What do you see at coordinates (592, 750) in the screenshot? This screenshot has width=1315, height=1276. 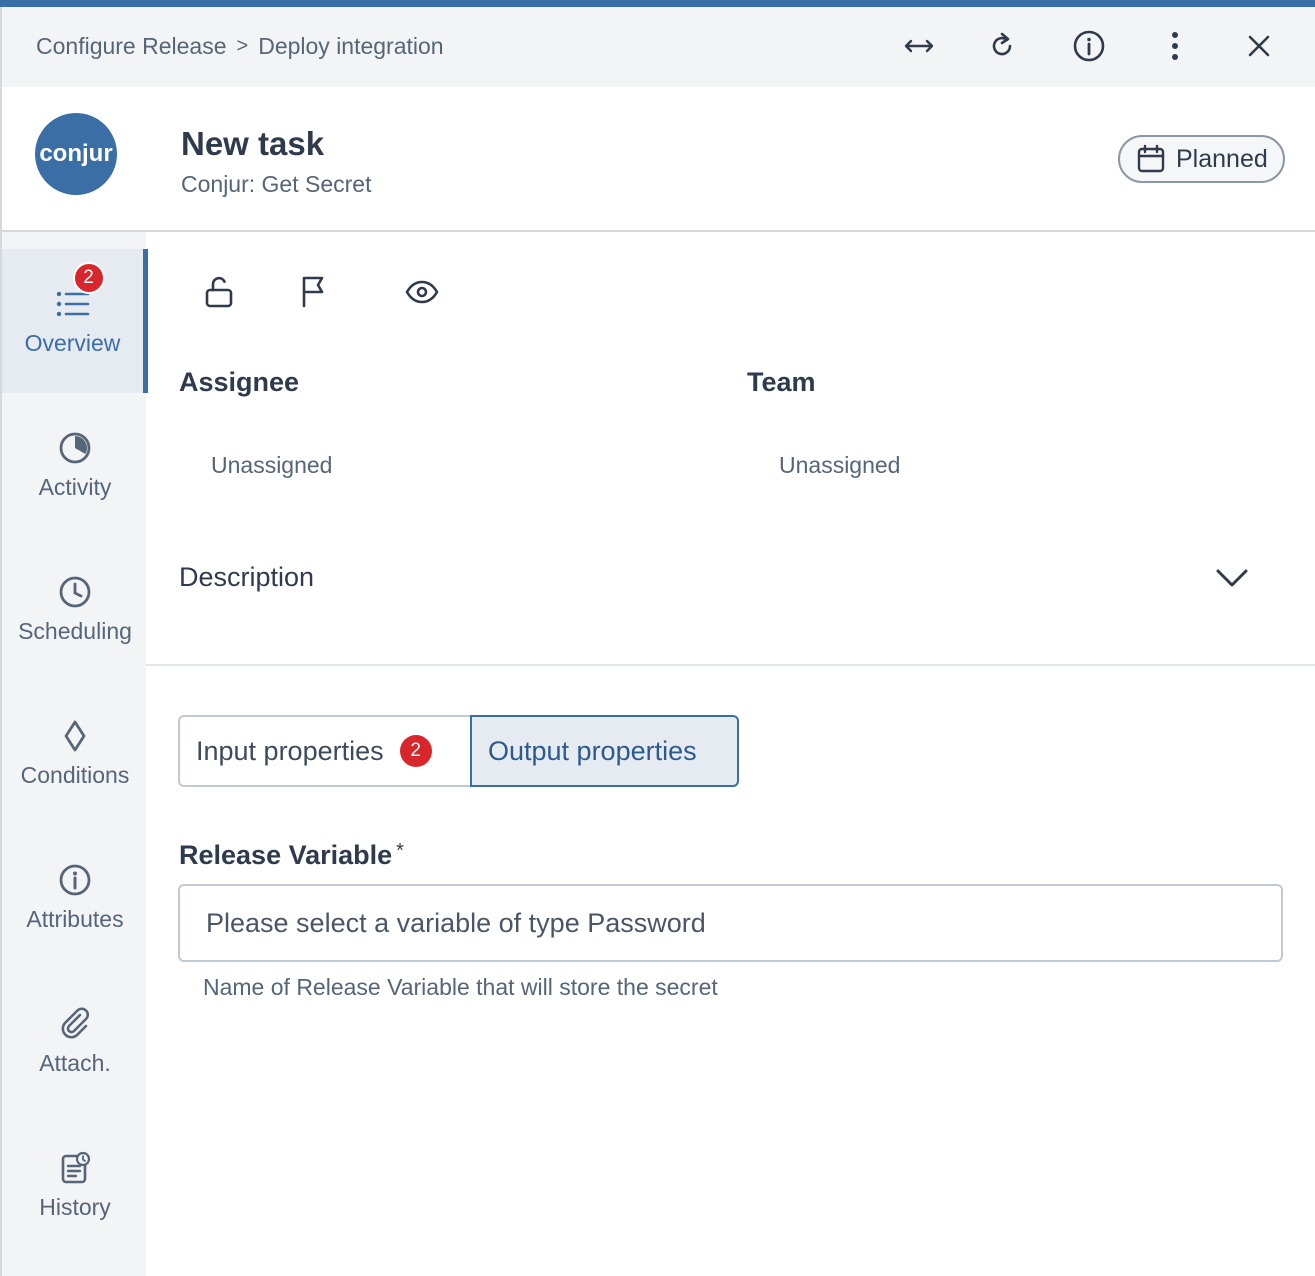 I see `tab-label: Output properties` at bounding box center [592, 750].